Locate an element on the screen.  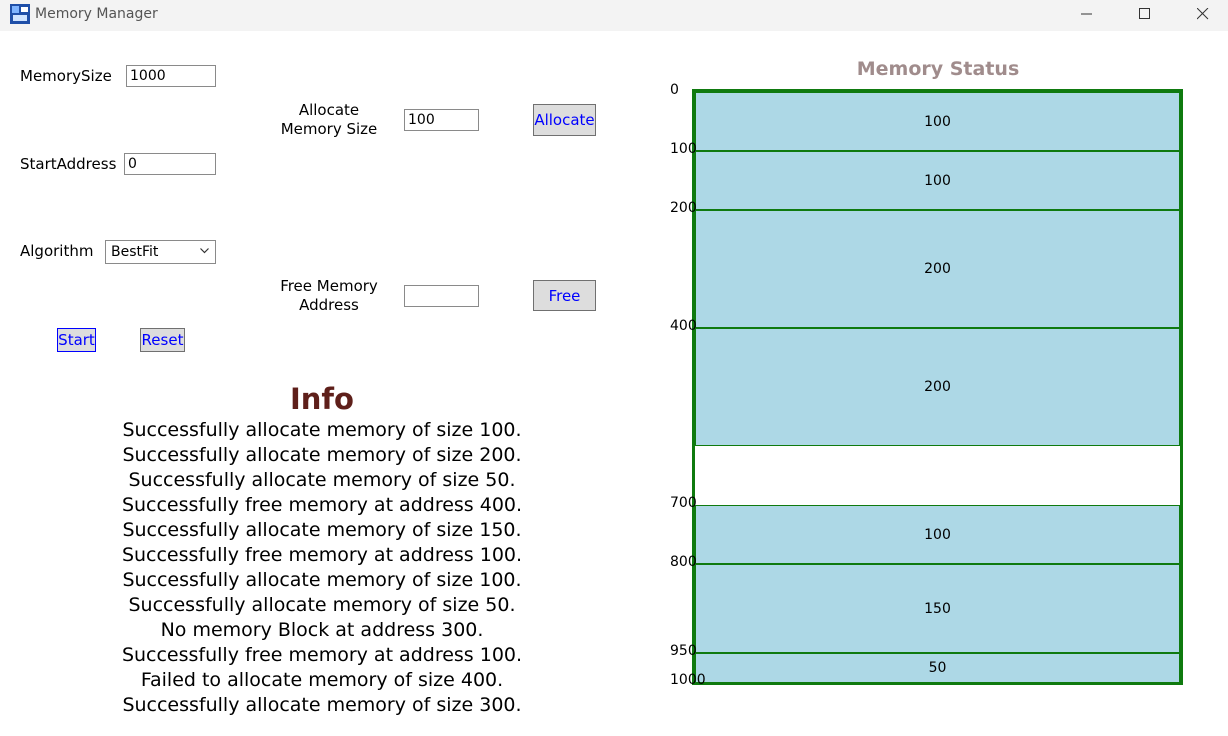
free-label-line1: Free Memory is located at coordinates (329, 286).